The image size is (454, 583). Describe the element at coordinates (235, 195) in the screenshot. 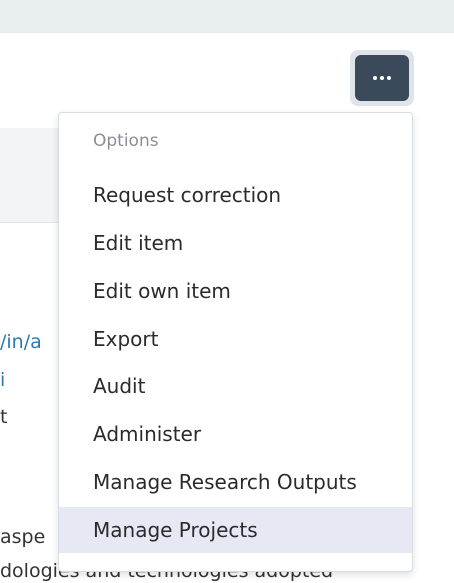

I see `menu-item-request-correction: Request correction` at that location.